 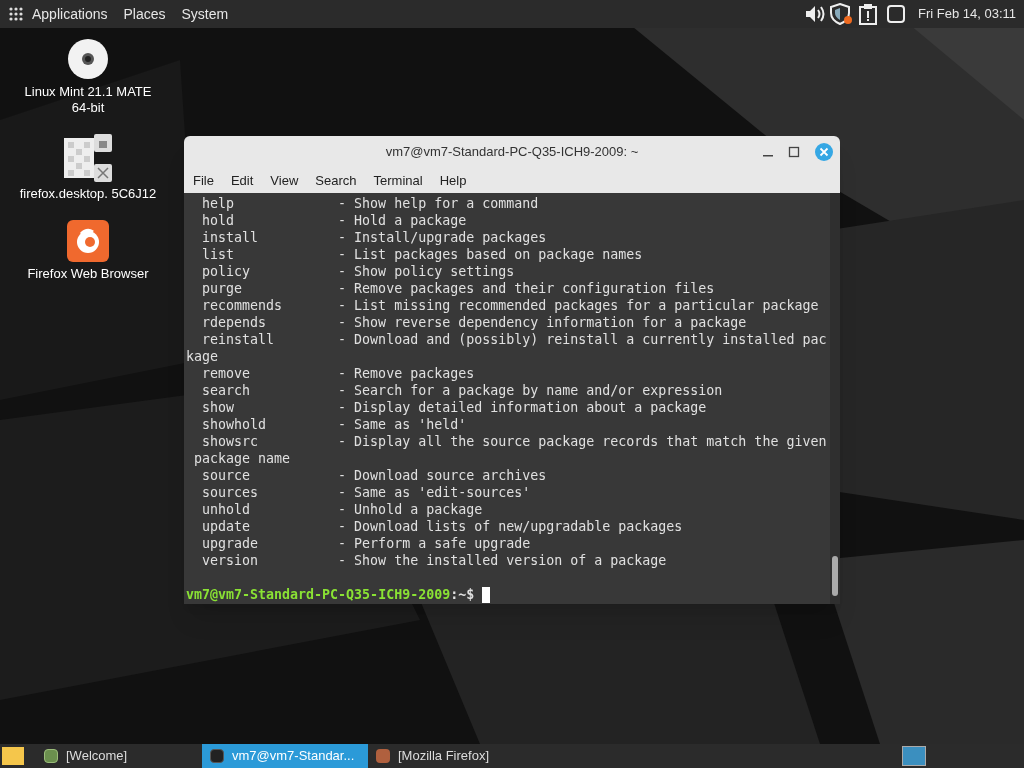 I want to click on terminal-description: - Show policy settings, so click(x=426, y=271).